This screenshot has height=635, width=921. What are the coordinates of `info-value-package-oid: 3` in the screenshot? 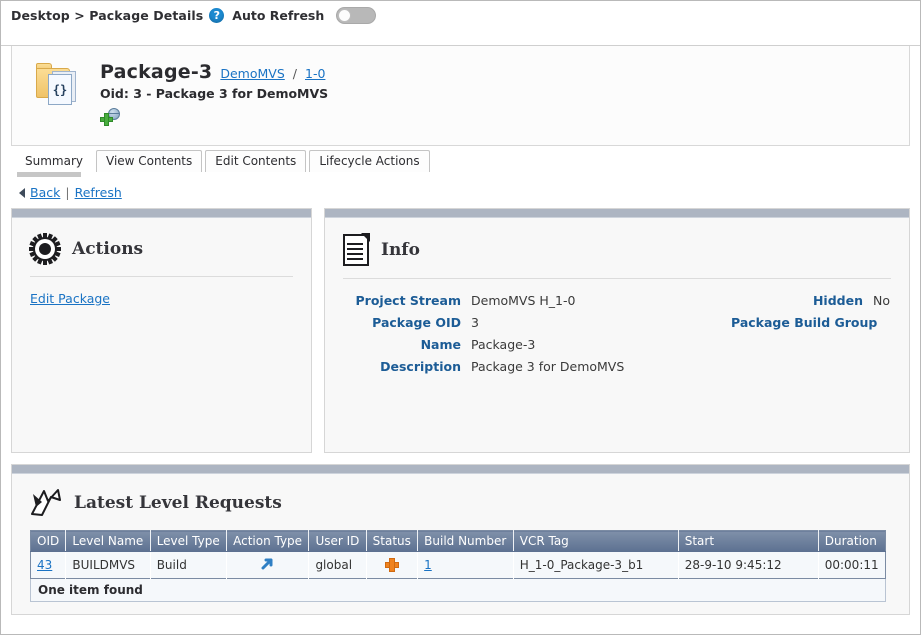 It's located at (475, 322).